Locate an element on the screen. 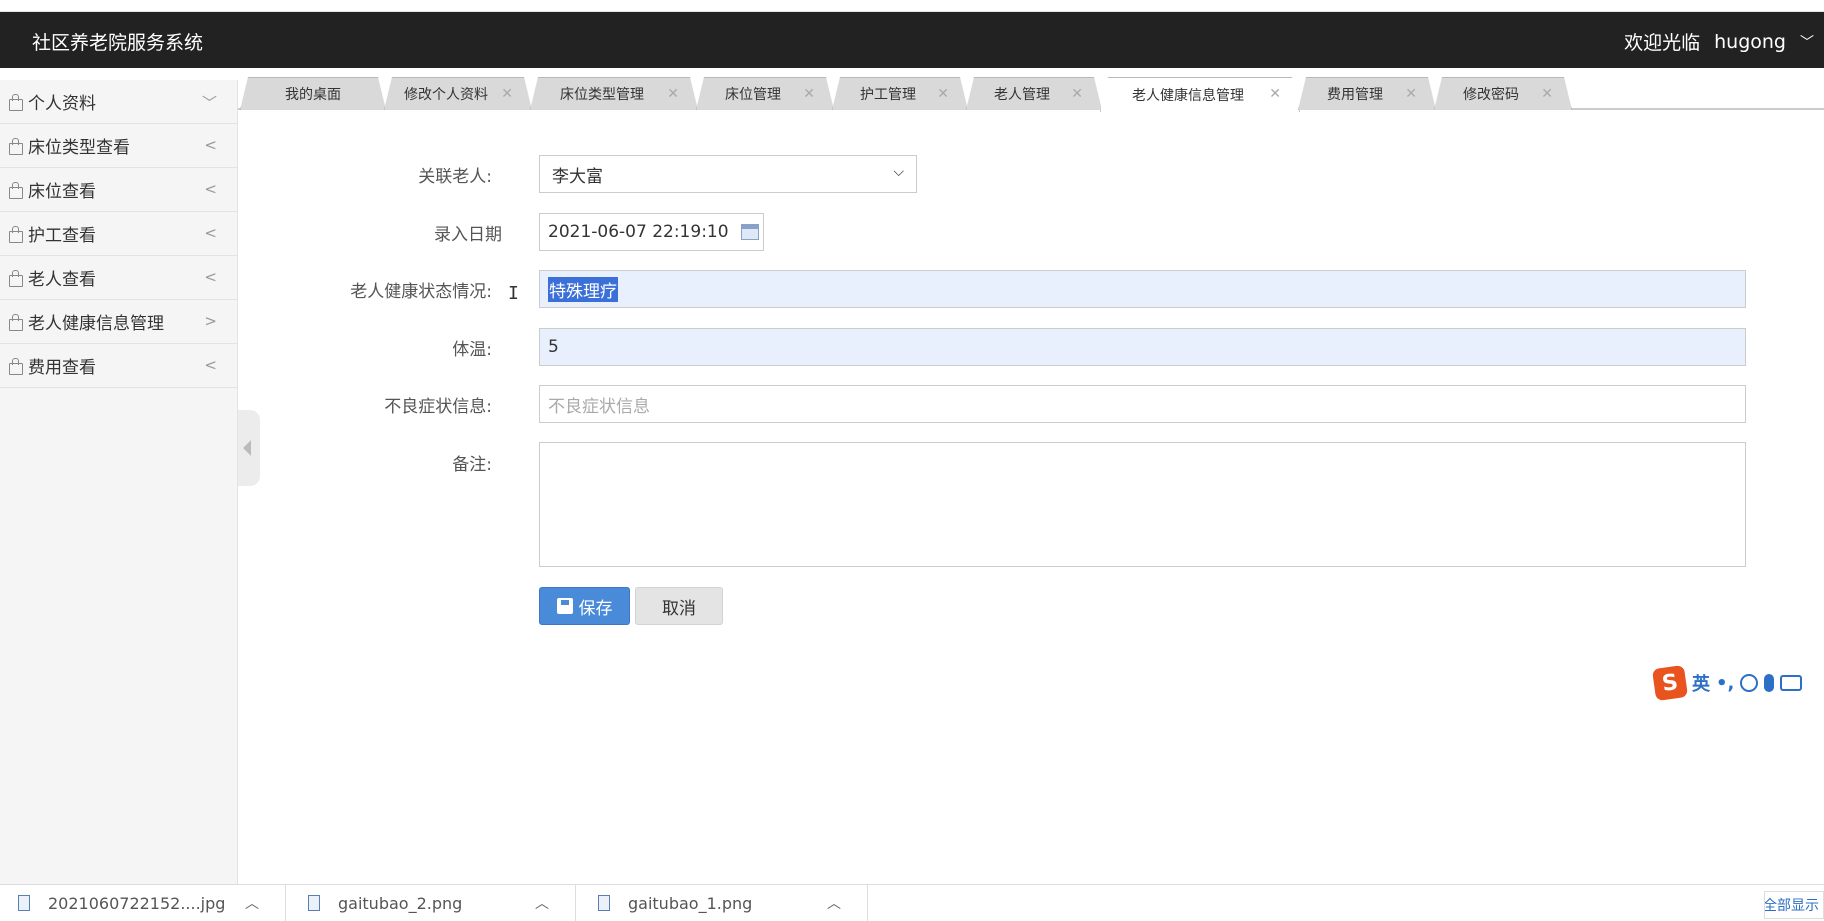  tab-change-password: 修改密码 ✕ is located at coordinates (1503, 93).